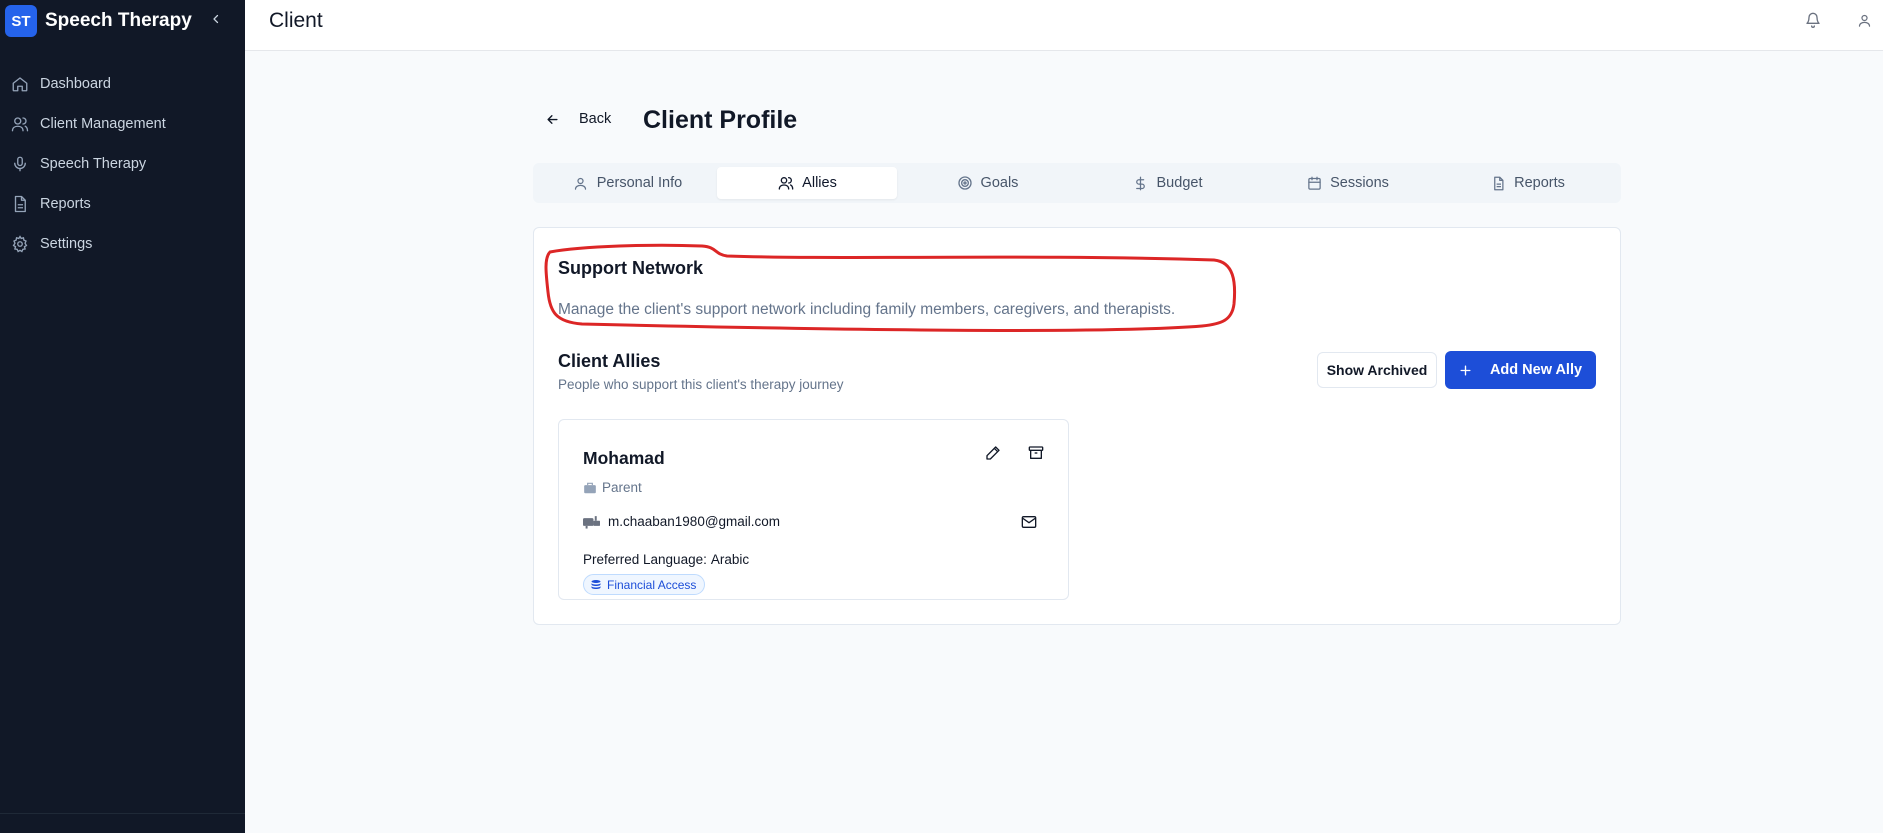  I want to click on sidebar-item-label: Speech Therapy, so click(93, 164).